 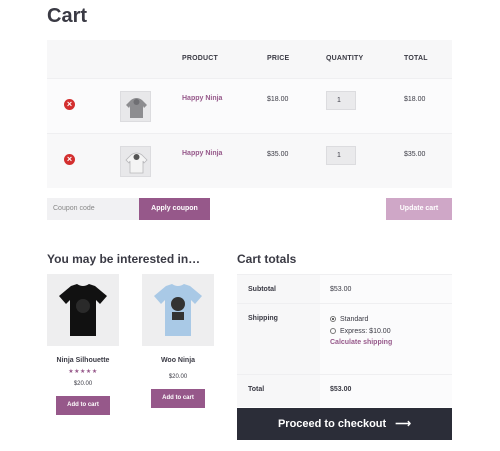 What do you see at coordinates (278, 154) in the screenshot?
I see `product-price: $35.00` at bounding box center [278, 154].